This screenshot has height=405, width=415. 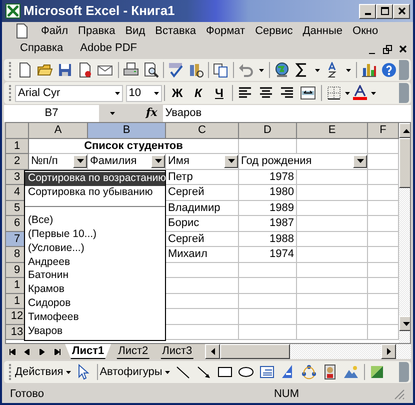 I want to click on menu-item: Правка, so click(x=96, y=31).